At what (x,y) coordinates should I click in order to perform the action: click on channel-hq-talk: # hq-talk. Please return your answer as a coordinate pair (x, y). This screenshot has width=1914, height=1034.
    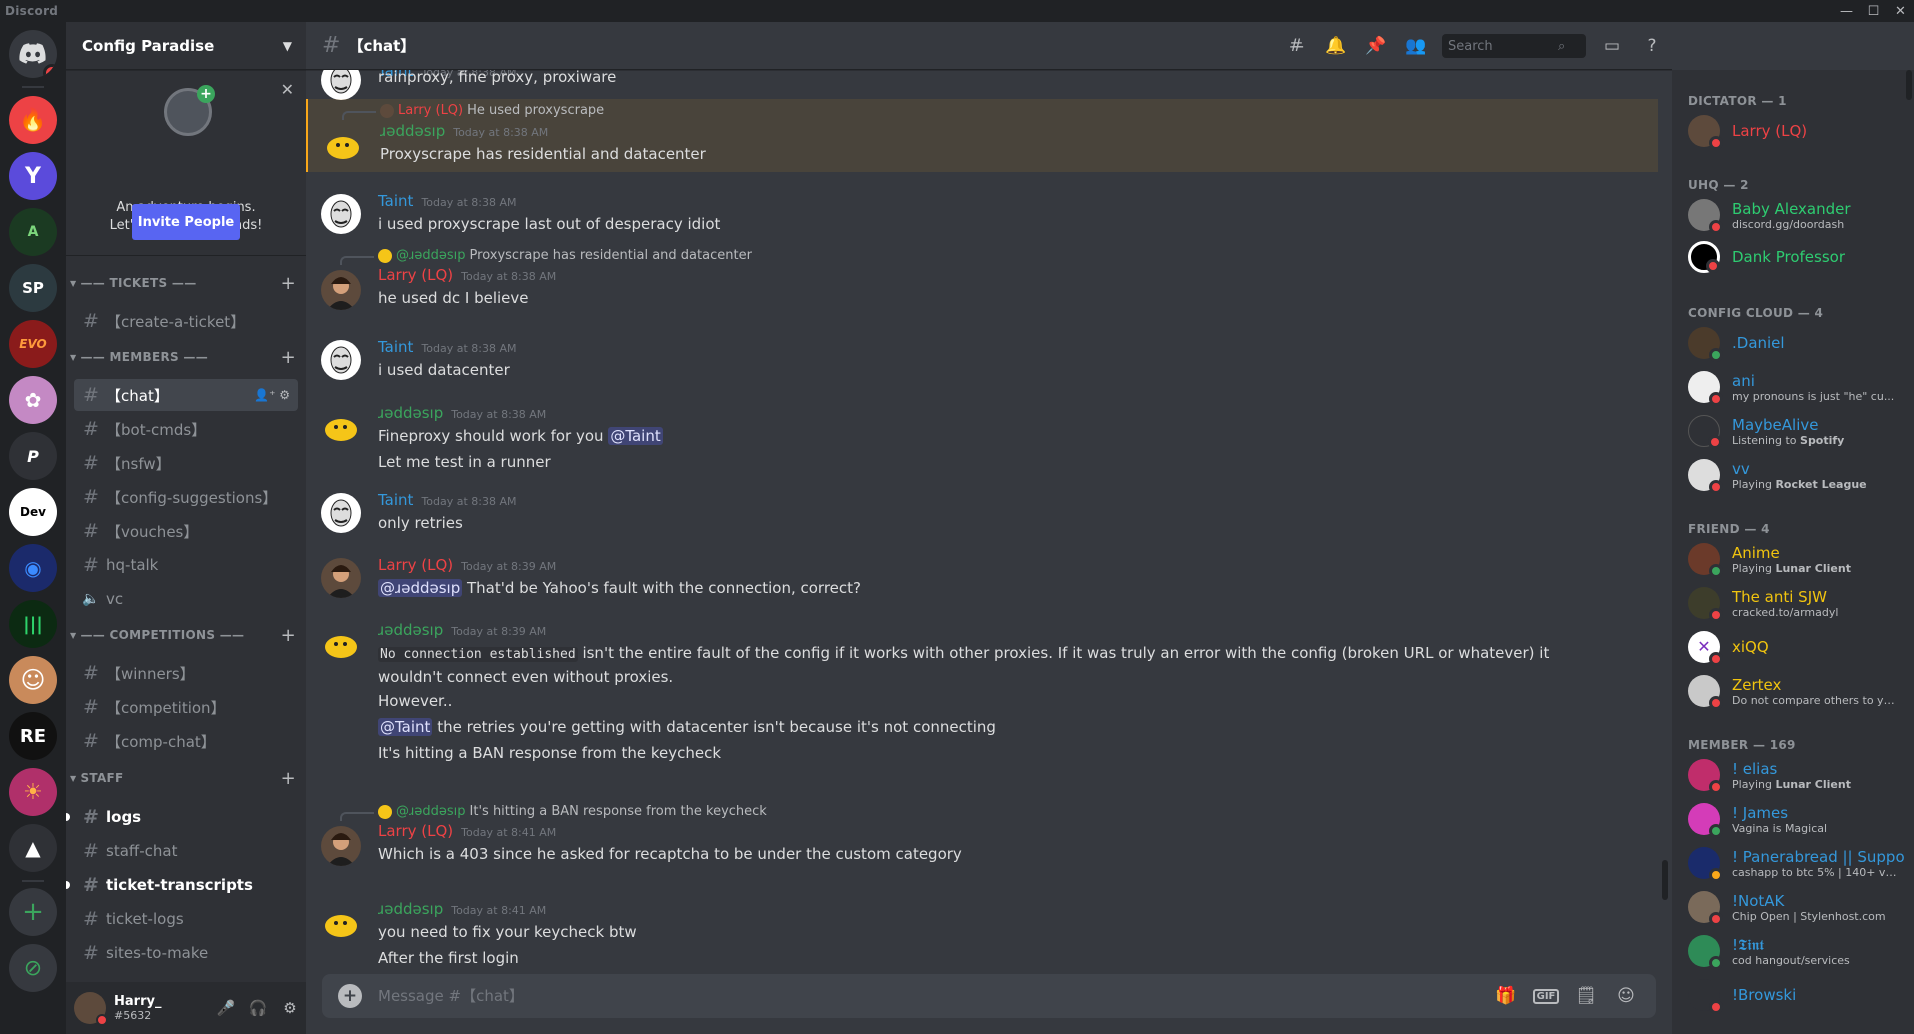
    Looking at the image, I should click on (186, 565).